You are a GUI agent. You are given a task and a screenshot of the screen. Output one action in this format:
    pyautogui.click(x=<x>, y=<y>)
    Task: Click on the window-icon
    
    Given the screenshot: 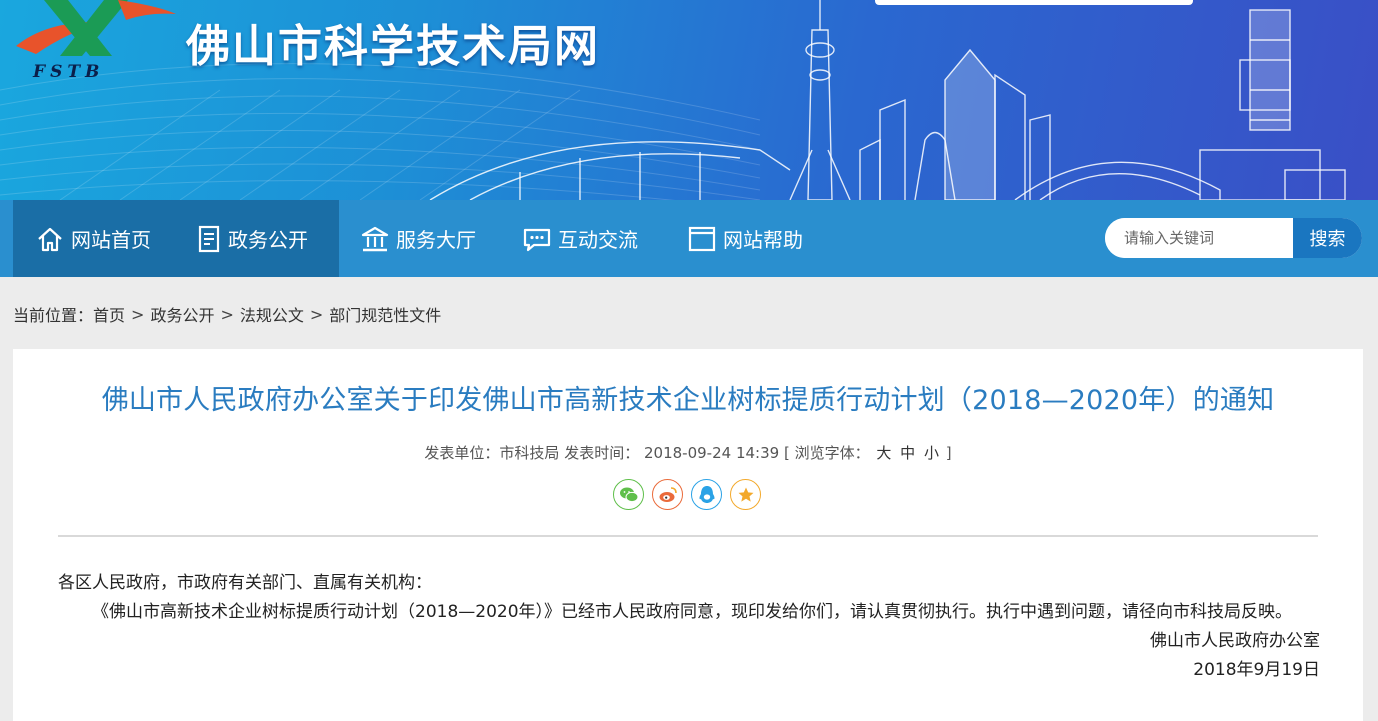 What is the action you would take?
    pyautogui.click(x=702, y=238)
    